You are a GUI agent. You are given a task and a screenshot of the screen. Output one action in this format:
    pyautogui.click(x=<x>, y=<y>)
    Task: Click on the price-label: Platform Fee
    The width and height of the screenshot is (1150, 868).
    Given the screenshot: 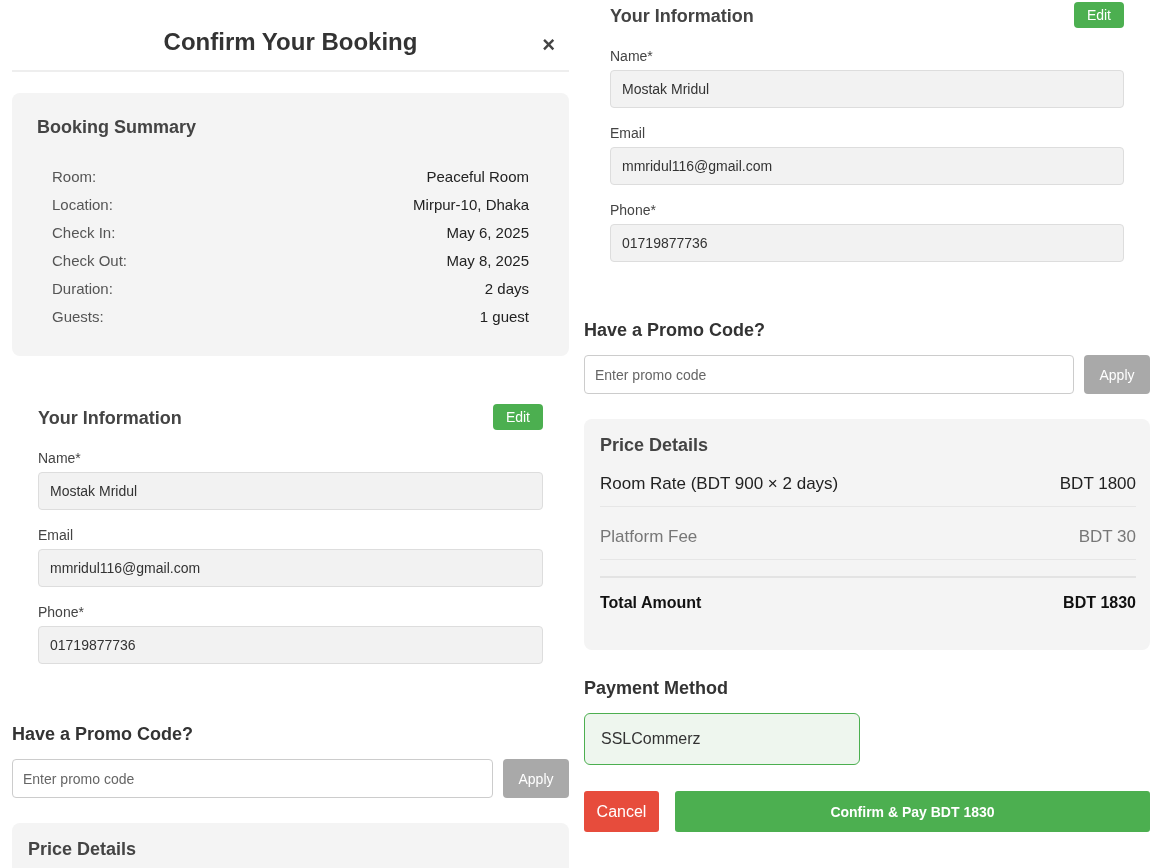 What is the action you would take?
    pyautogui.click(x=649, y=537)
    